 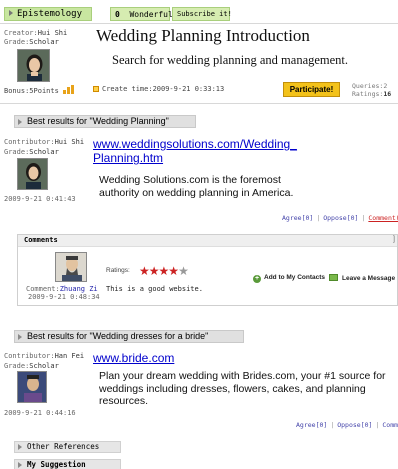 I want to click on queries-label: Queries:, so click(x=368, y=86).